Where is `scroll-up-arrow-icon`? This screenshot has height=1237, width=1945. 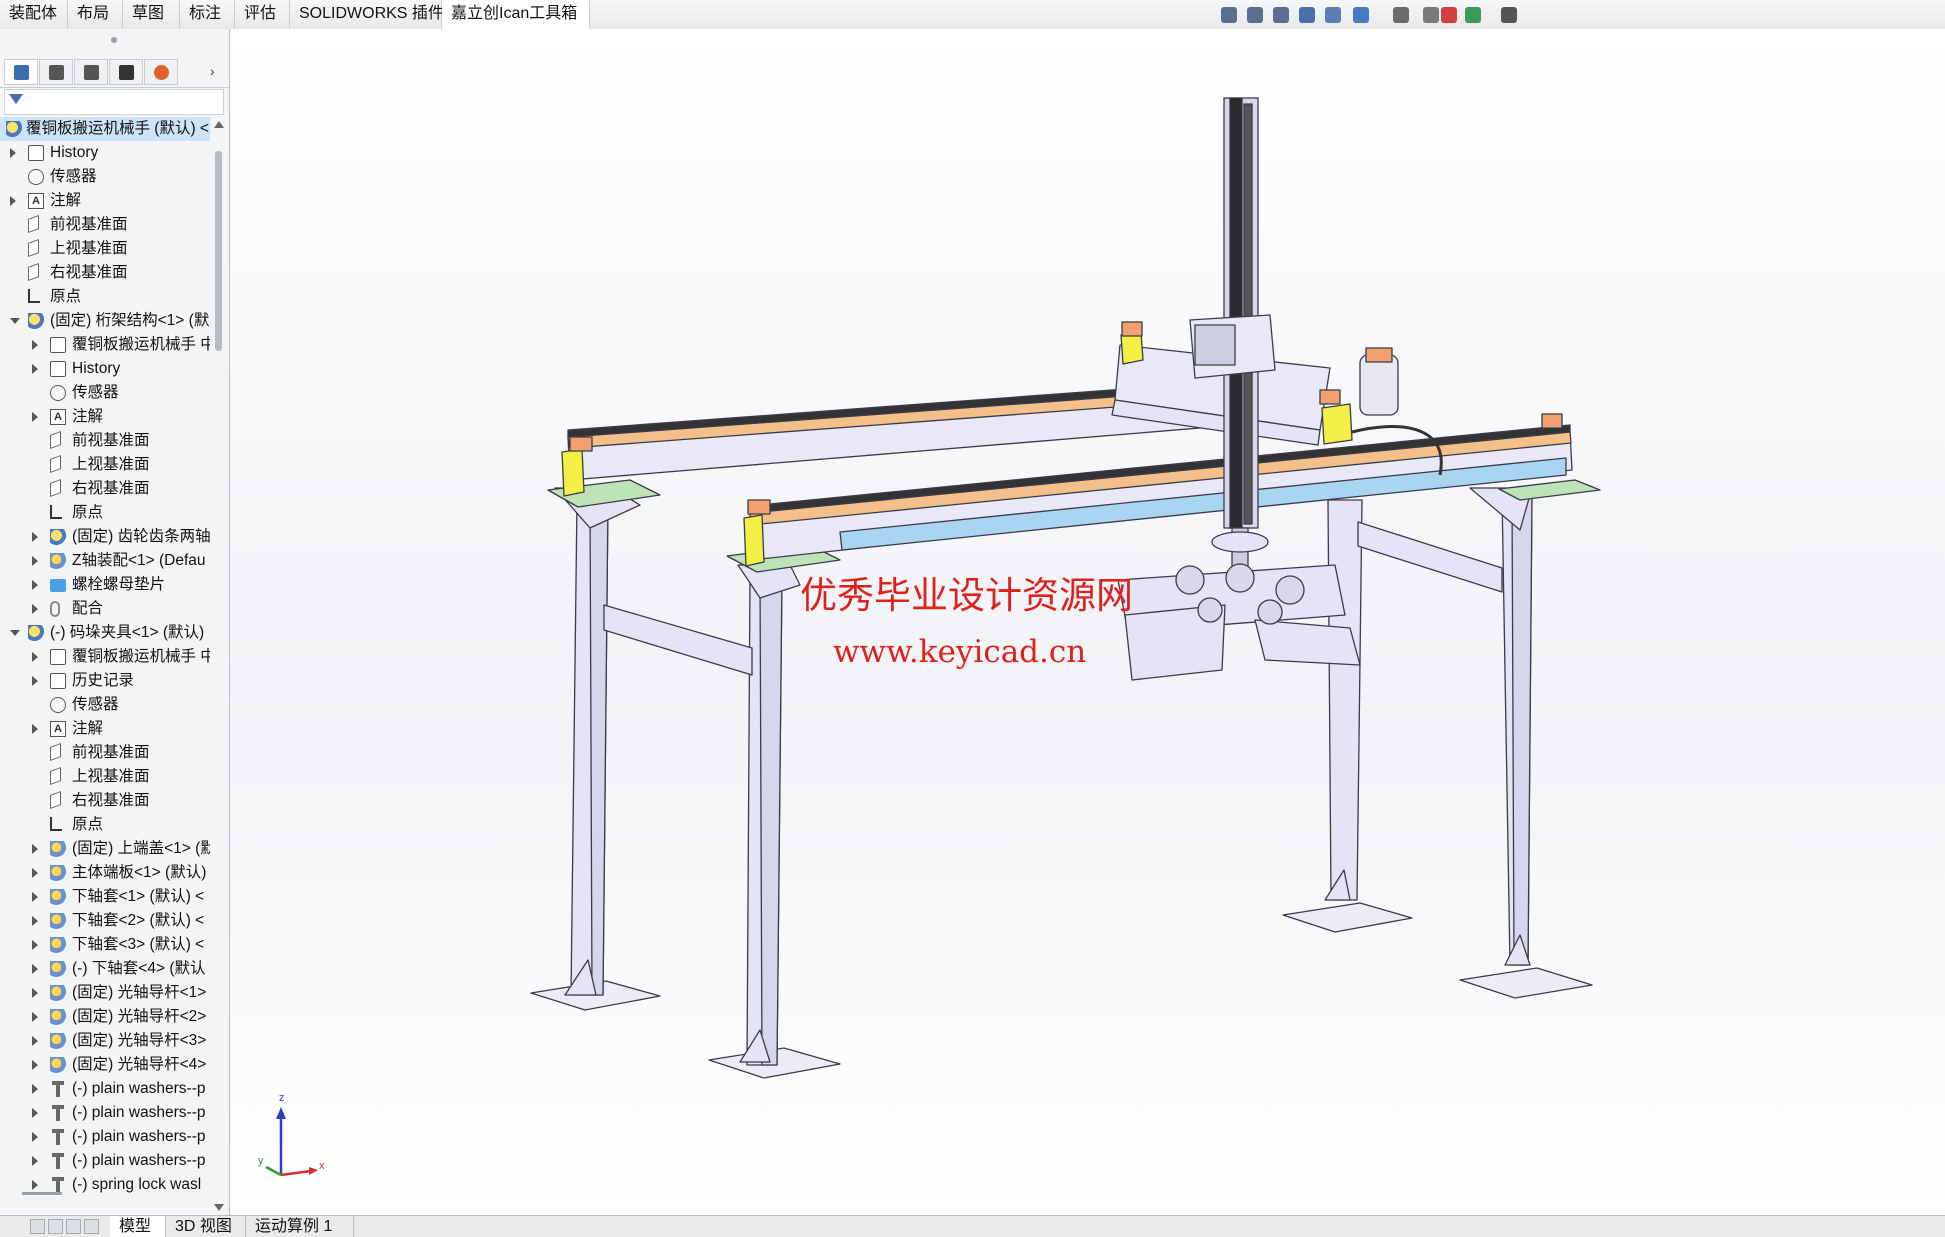
scroll-up-arrow-icon is located at coordinates (219, 124).